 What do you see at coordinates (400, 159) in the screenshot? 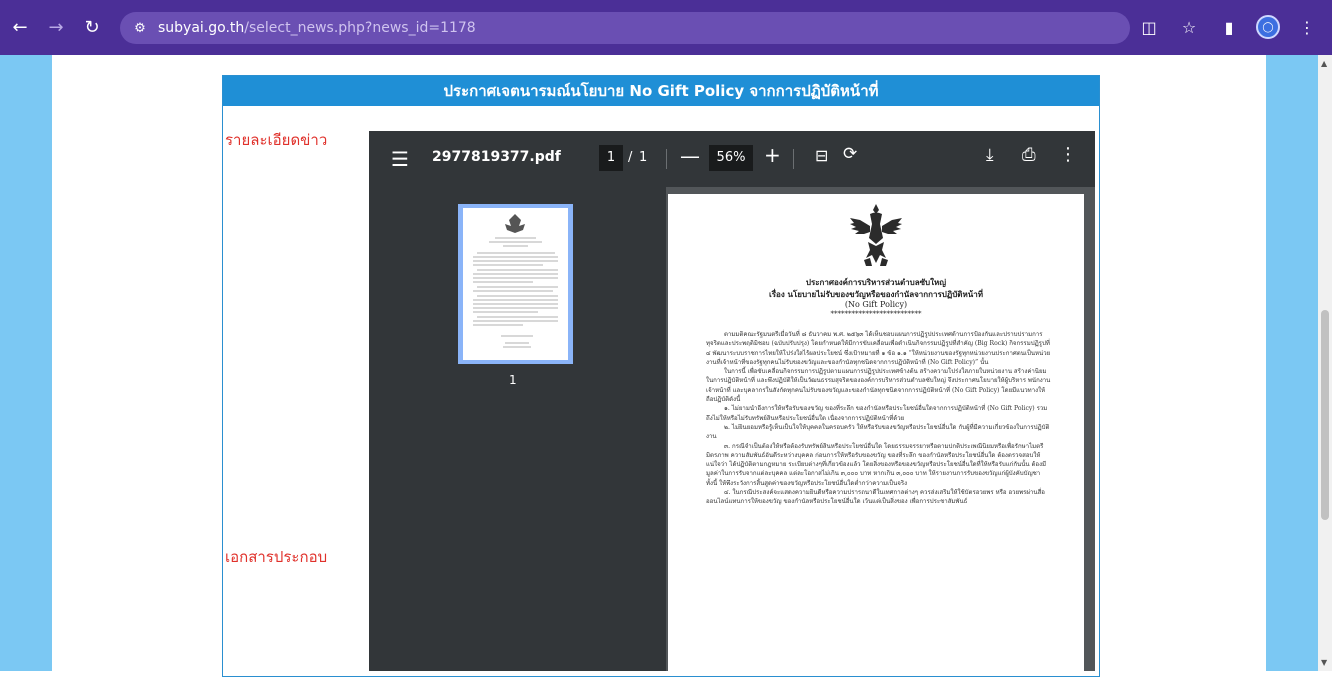
I see `hamburger-menu-icon: ☰` at bounding box center [400, 159].